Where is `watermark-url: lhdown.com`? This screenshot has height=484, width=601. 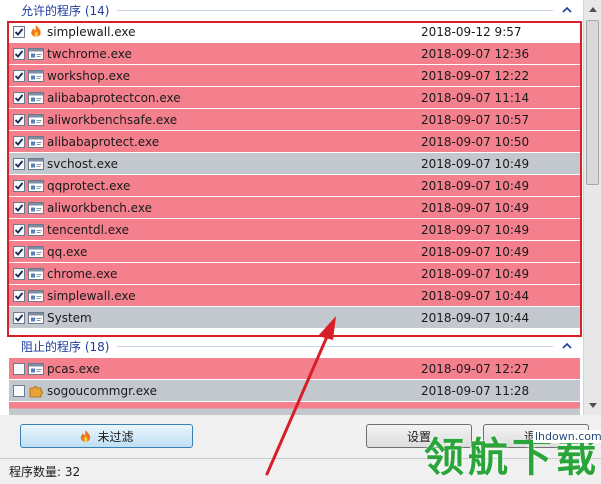 watermark-url: lhdown.com is located at coordinates (567, 436).